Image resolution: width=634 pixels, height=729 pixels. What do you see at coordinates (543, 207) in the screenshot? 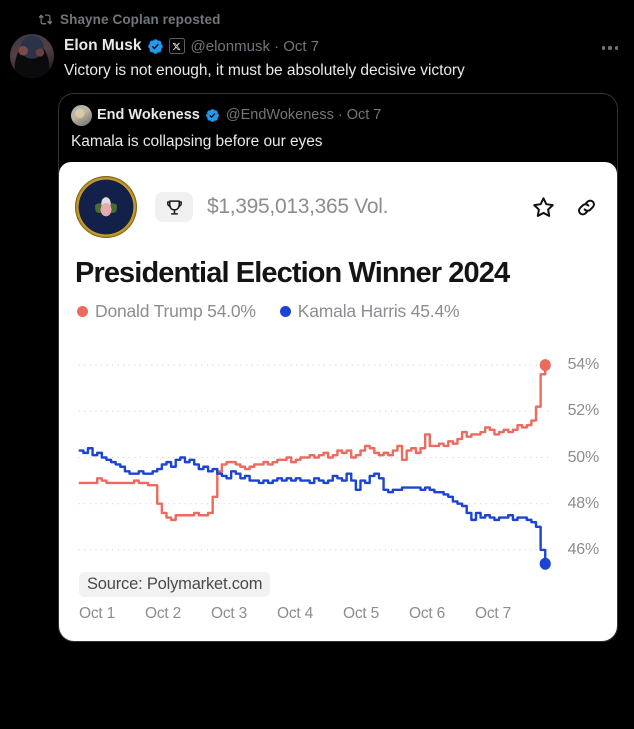
I see `star-icon` at bounding box center [543, 207].